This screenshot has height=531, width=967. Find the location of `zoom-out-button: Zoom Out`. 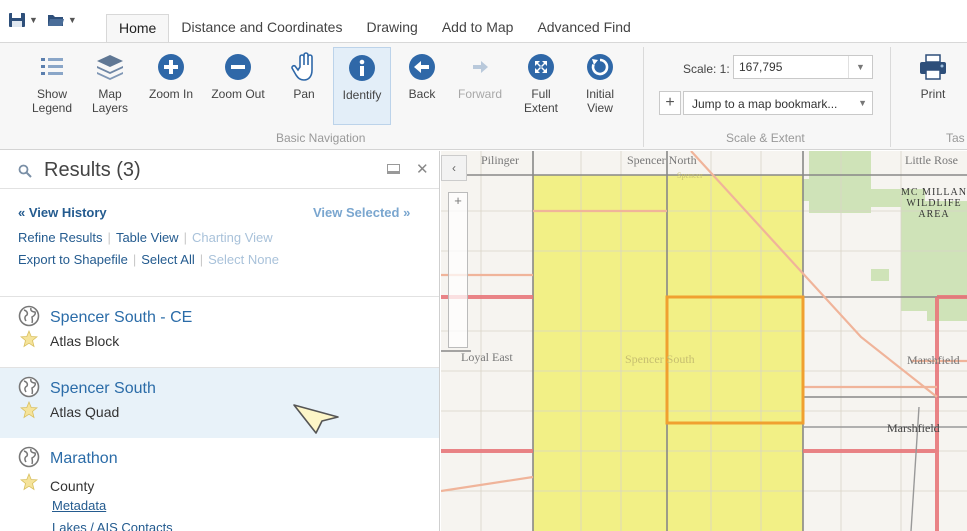

zoom-out-button: Zoom Out is located at coordinates (238, 86).